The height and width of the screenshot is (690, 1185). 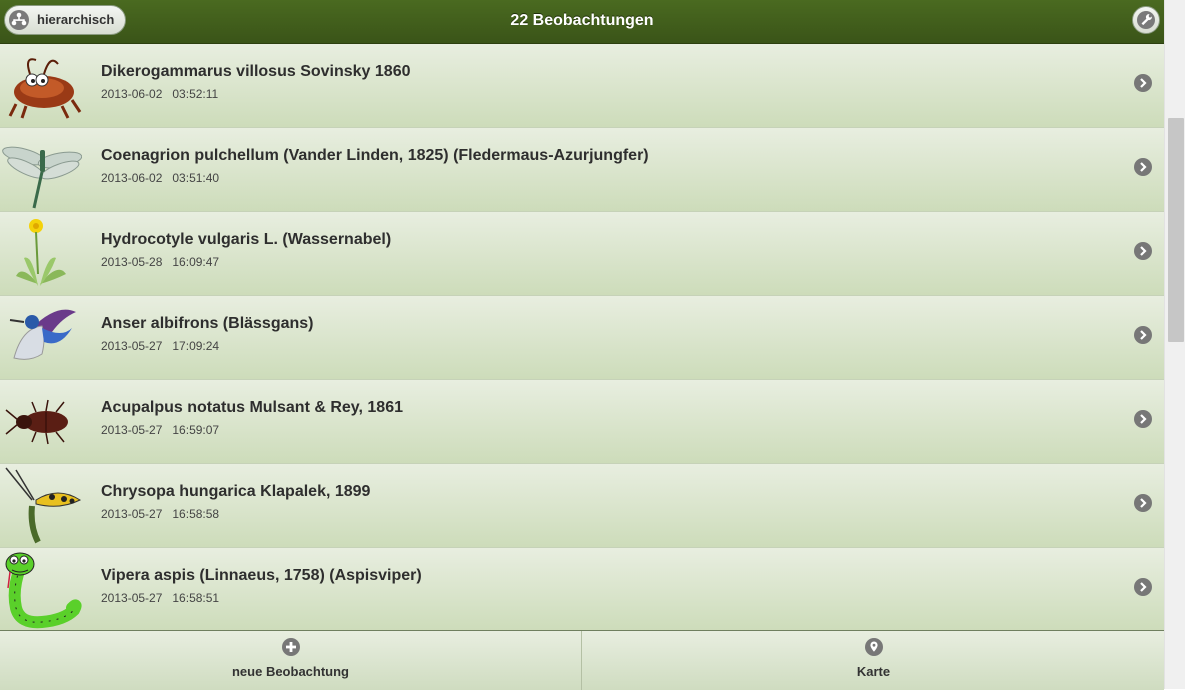 What do you see at coordinates (160, 598) in the screenshot?
I see `observation-date: 2013-05-27 16:58:51` at bounding box center [160, 598].